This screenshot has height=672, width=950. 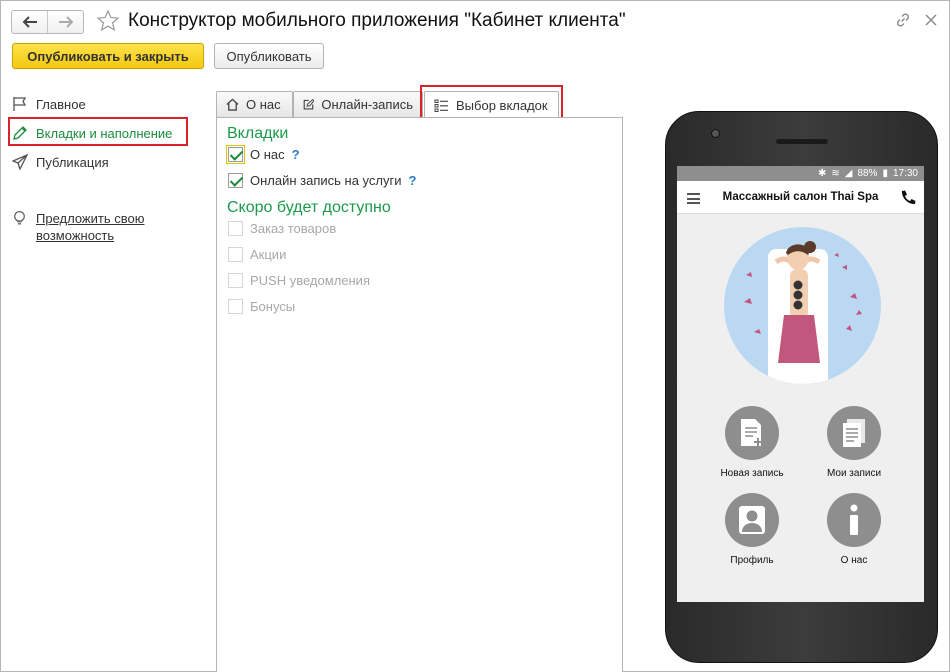 I want to click on checkbox-about, so click(x=235, y=154).